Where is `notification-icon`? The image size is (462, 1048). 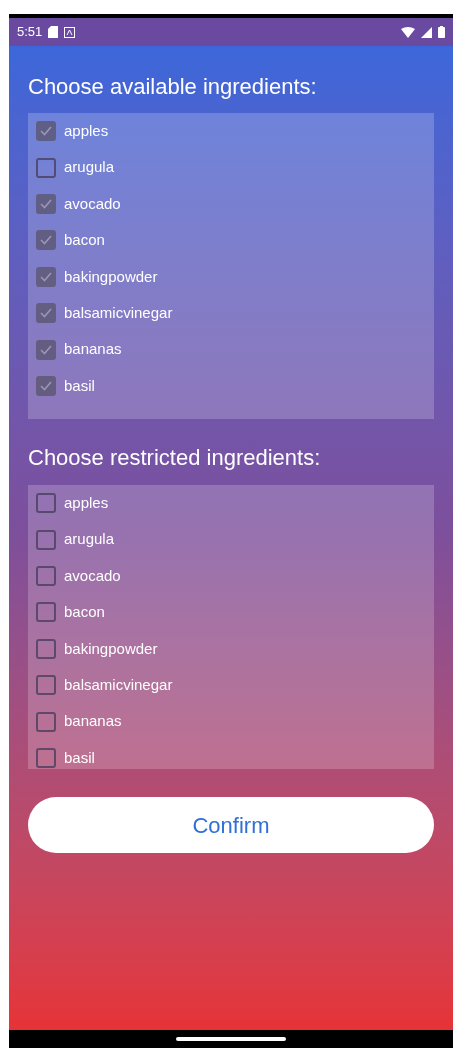 notification-icon is located at coordinates (70, 32).